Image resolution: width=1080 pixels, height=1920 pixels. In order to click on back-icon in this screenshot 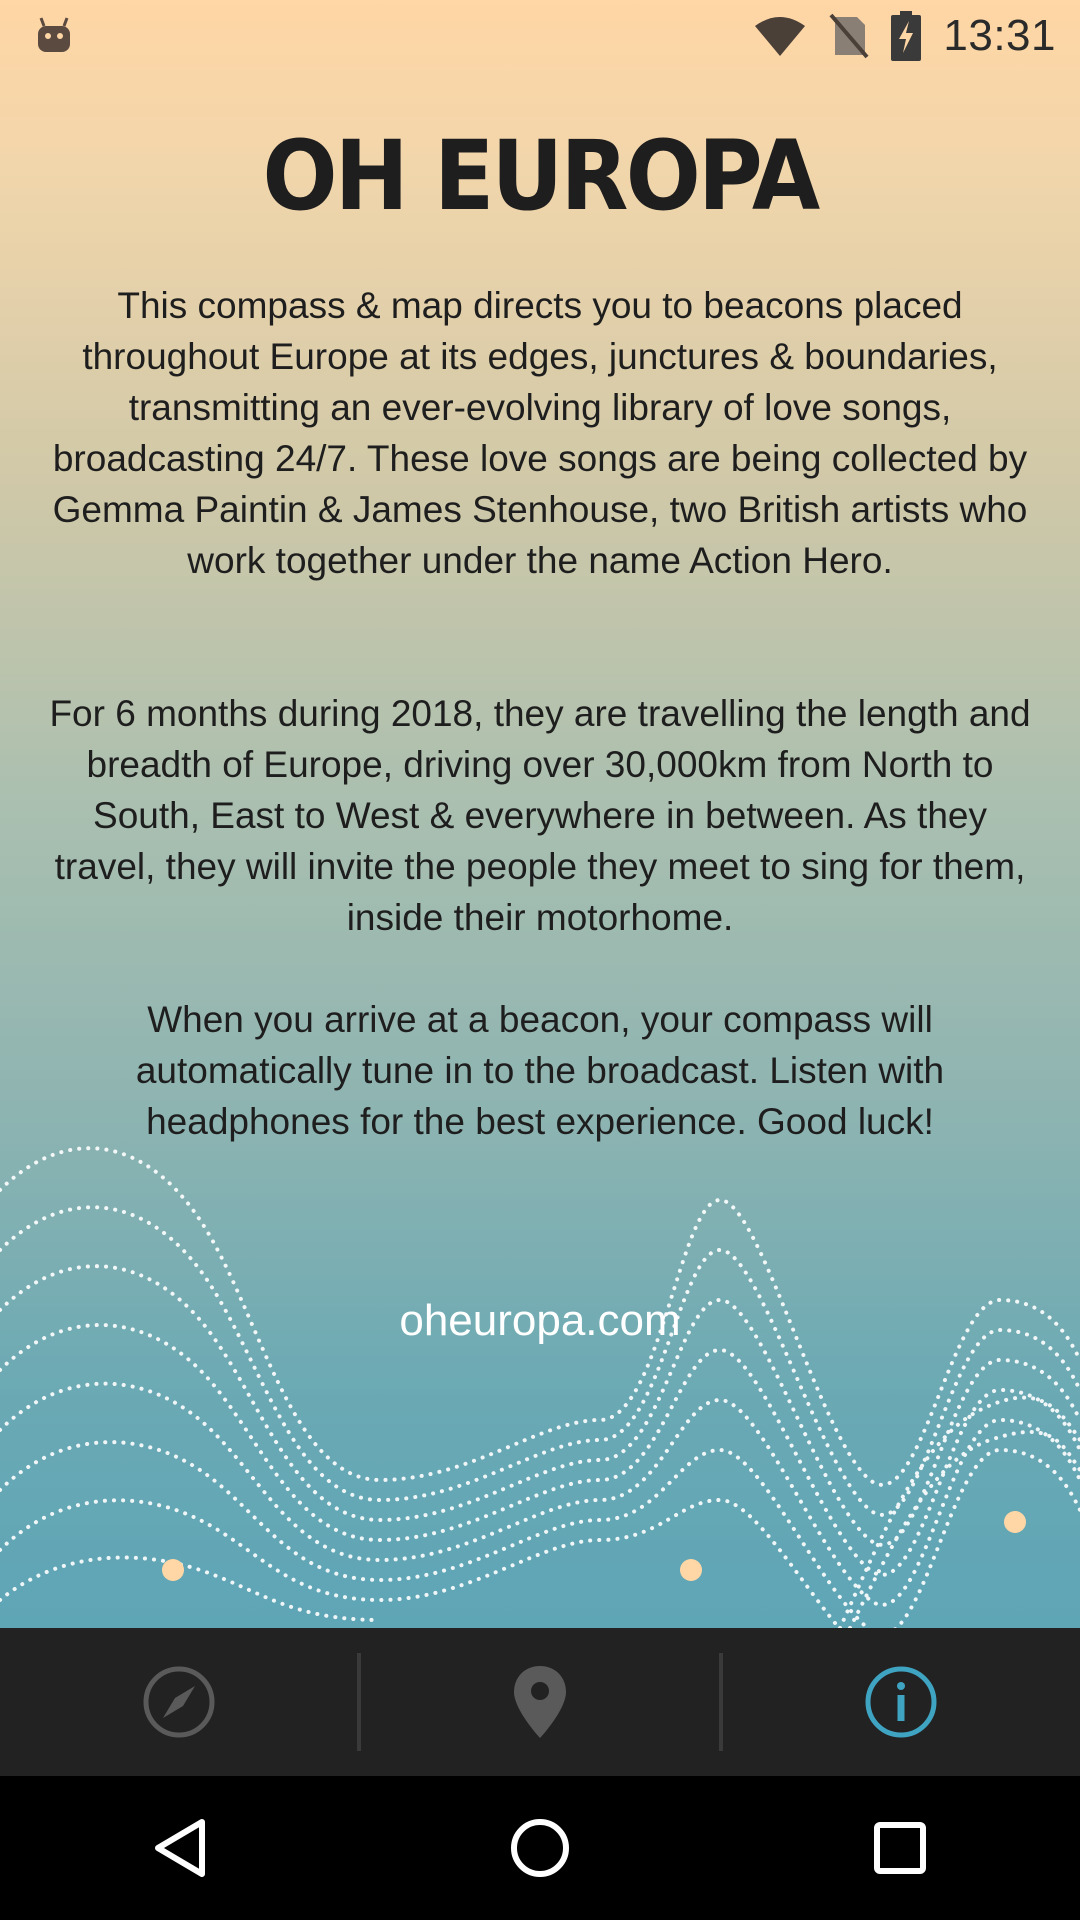, I will do `click(180, 1848)`.